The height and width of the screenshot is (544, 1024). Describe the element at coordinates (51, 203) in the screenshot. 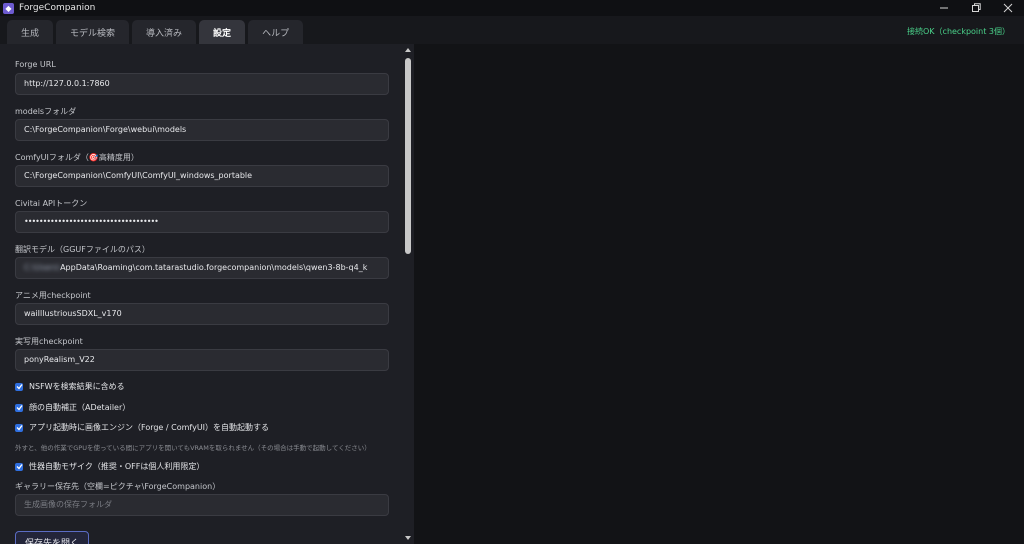

I see `civitai-token-label: Civitai APIトークン` at that location.